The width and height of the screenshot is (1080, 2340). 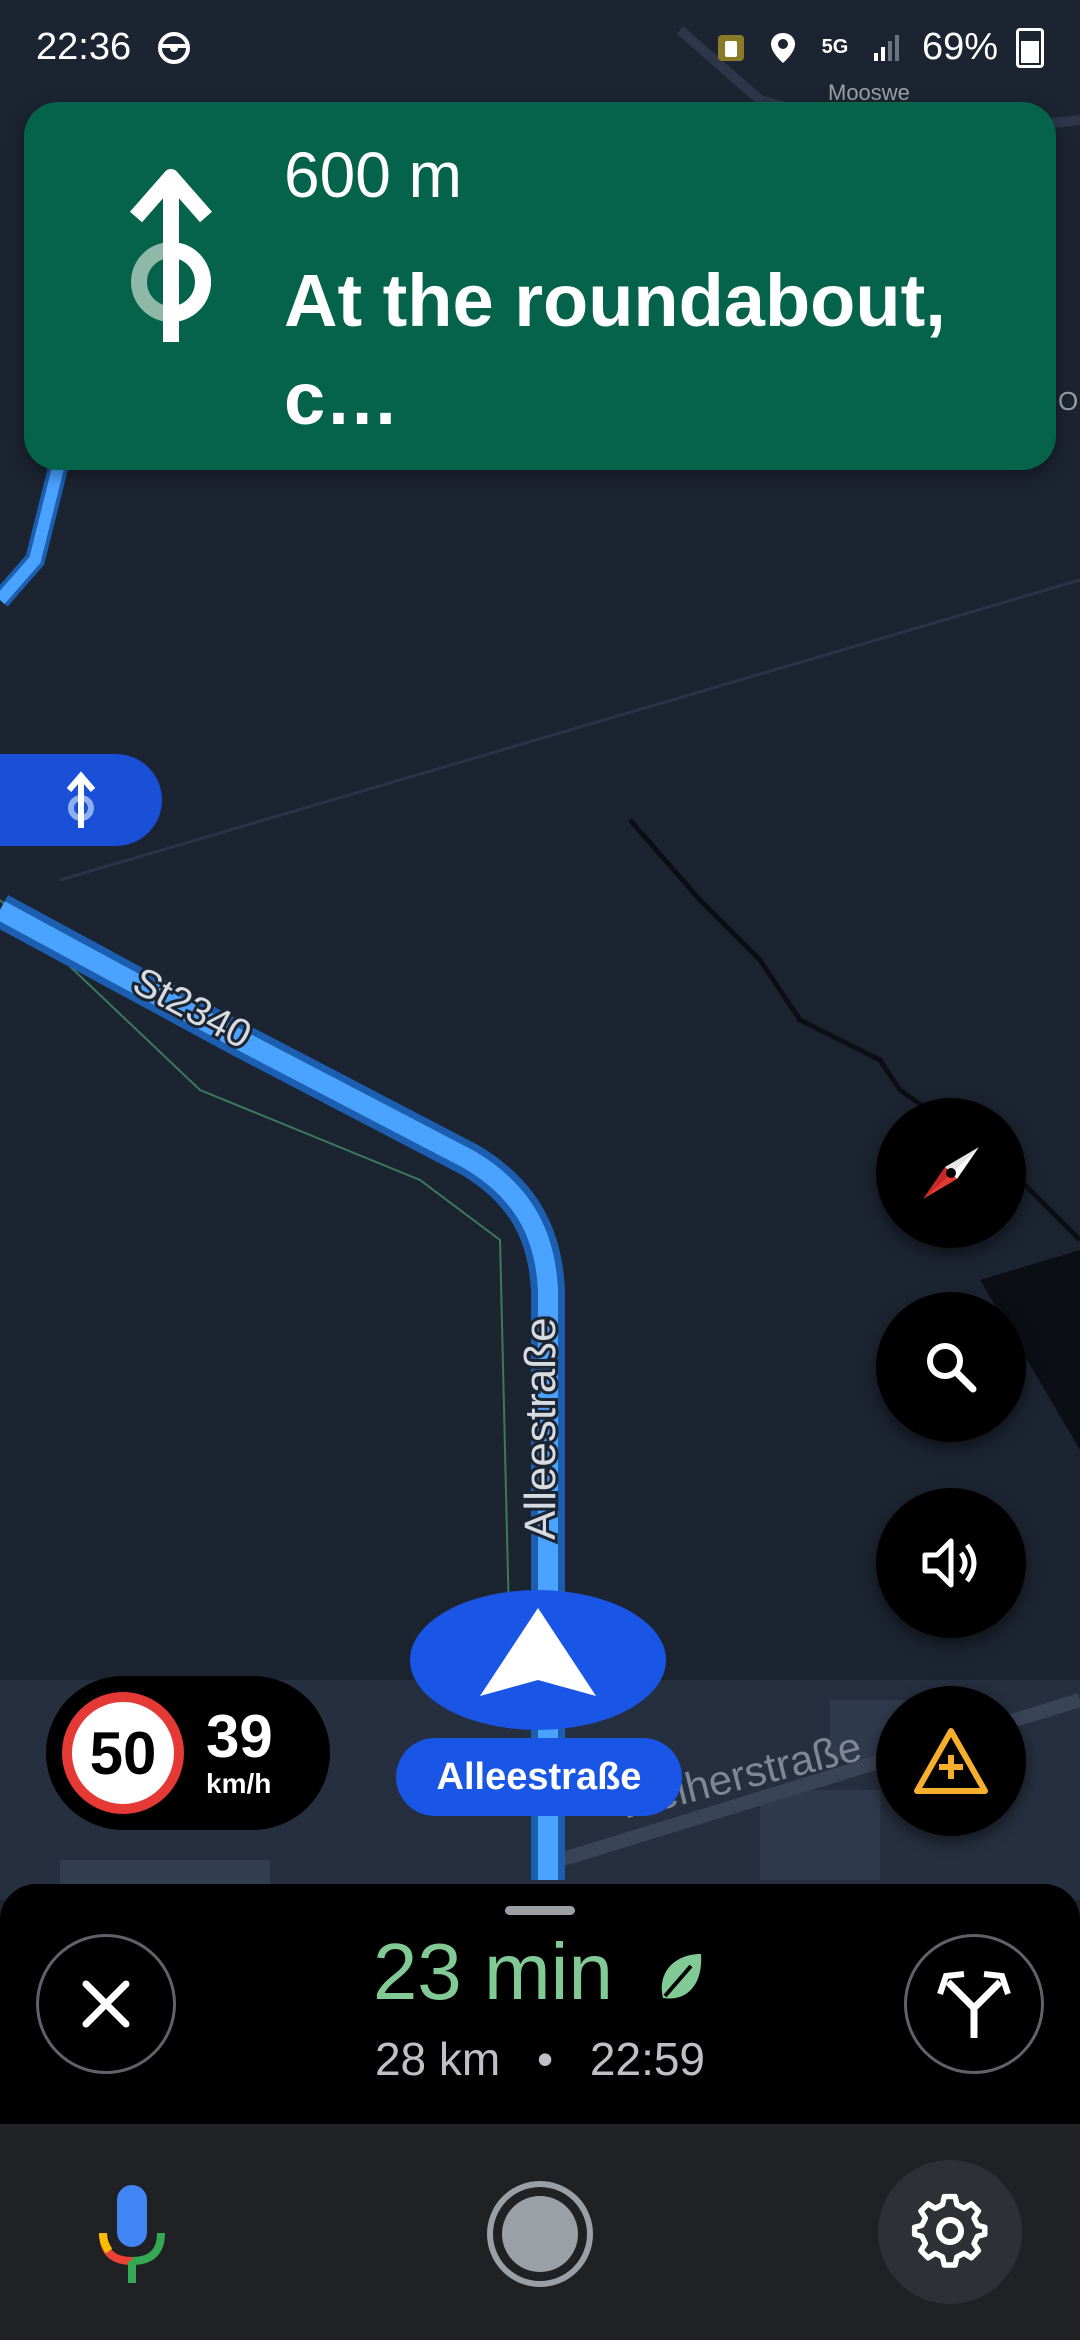 I want to click on current-speed-value: 39, so click(x=239, y=1736).